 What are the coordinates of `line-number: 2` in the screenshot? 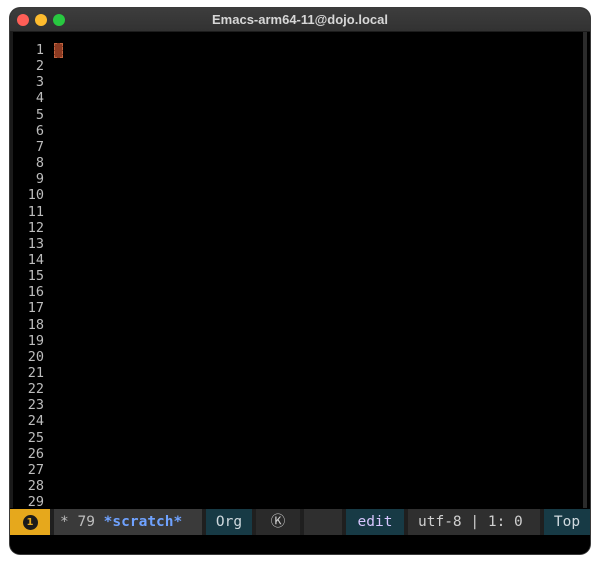 It's located at (39, 66).